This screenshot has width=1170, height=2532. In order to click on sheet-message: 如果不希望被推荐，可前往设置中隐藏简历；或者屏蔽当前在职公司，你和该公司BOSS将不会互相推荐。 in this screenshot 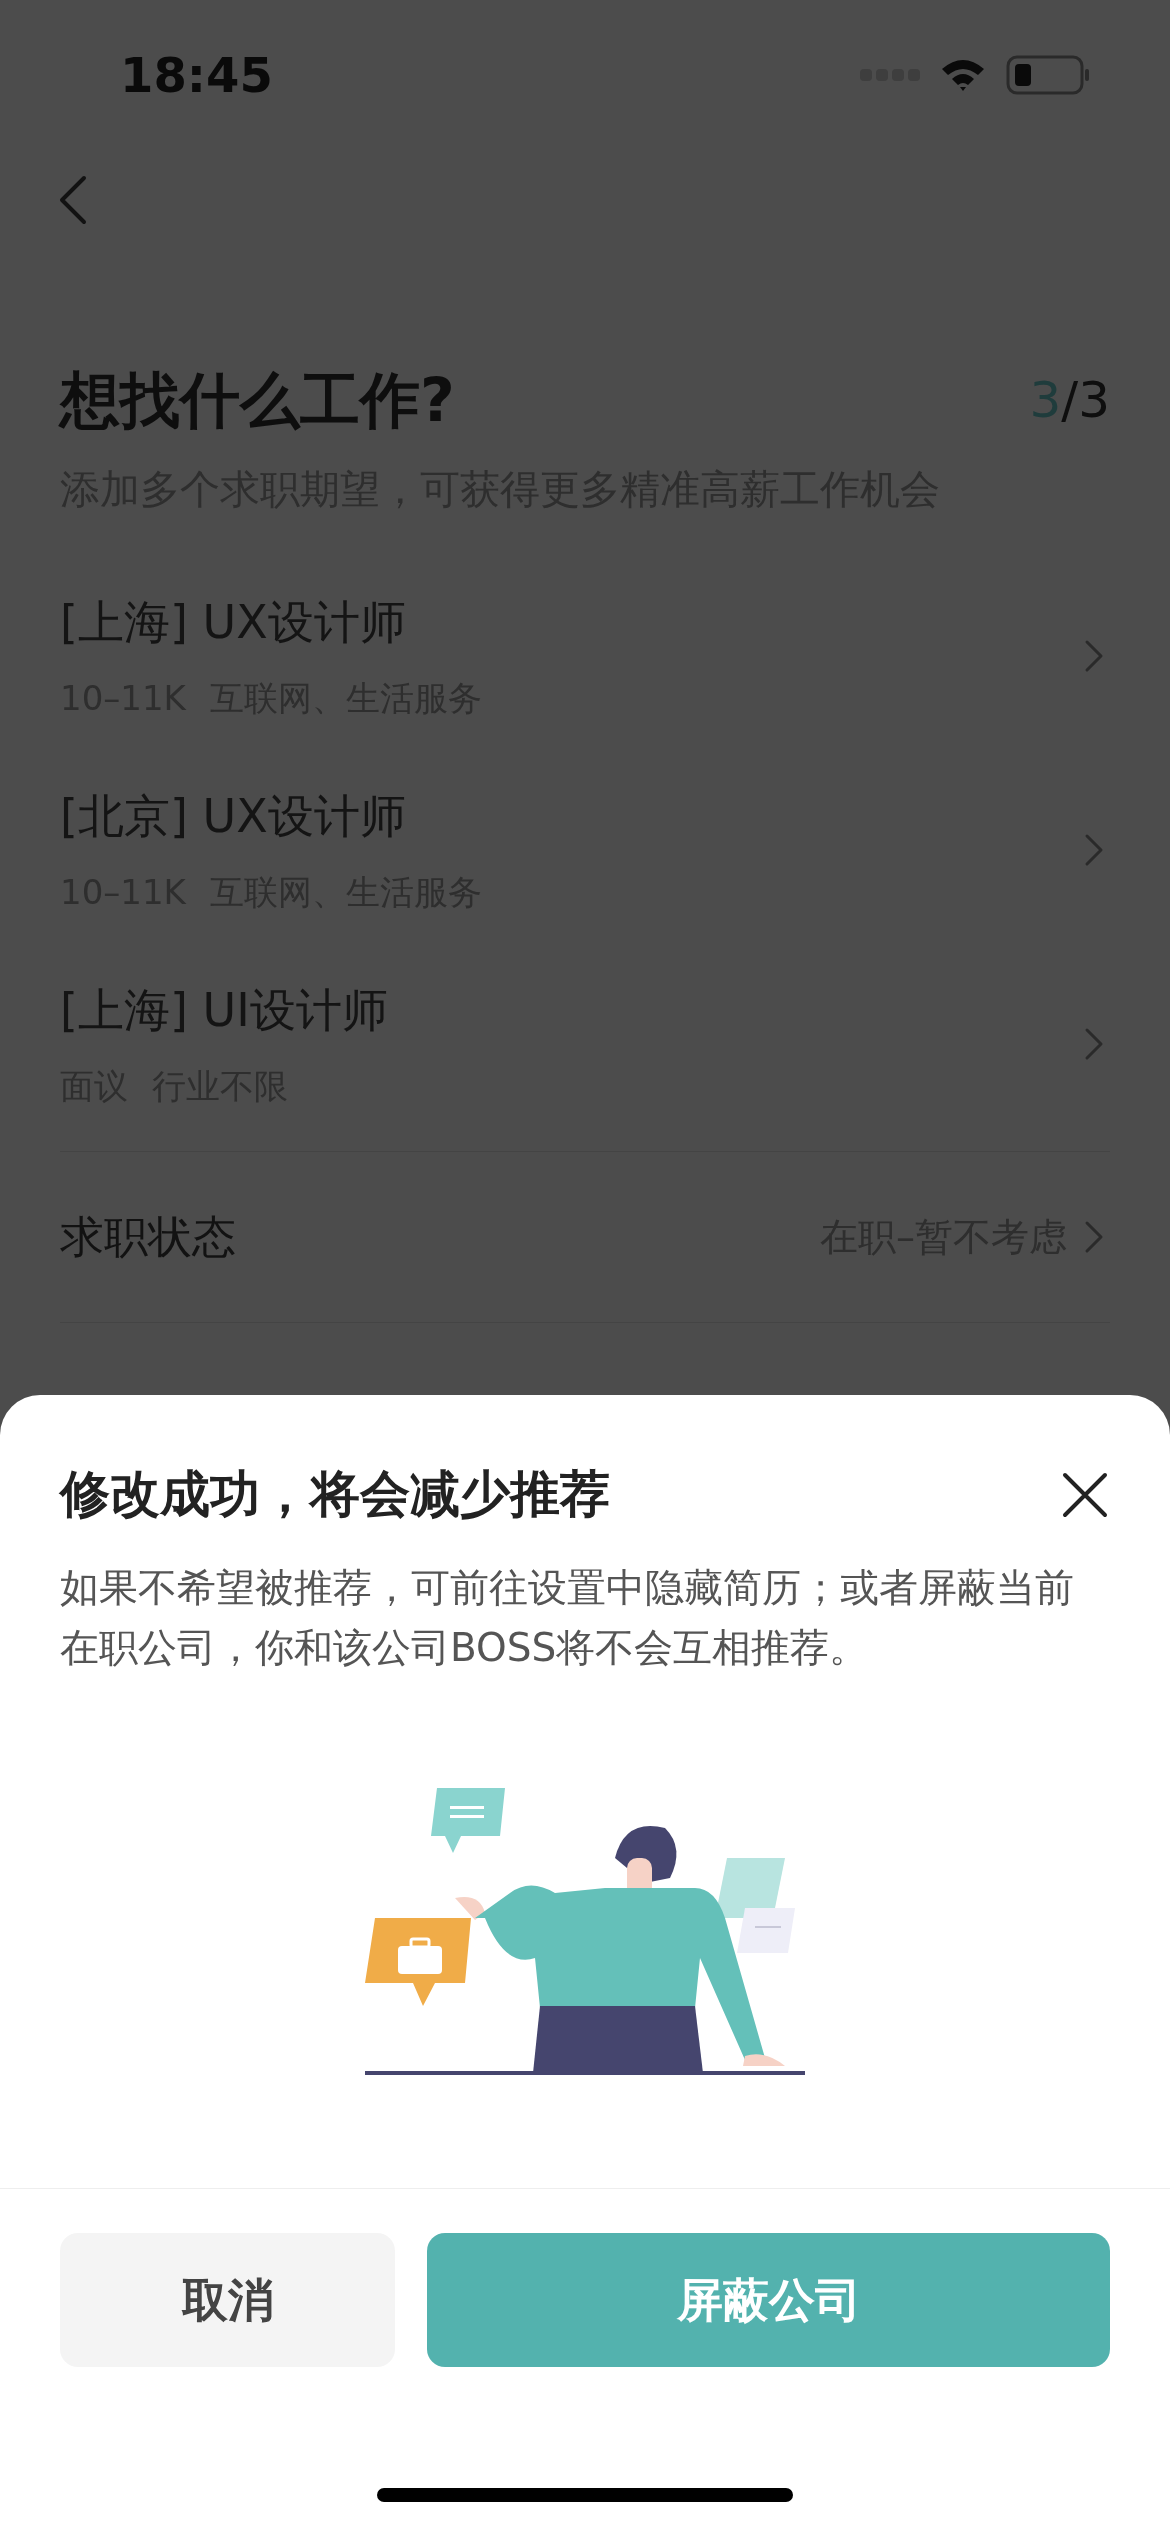, I will do `click(567, 1618)`.